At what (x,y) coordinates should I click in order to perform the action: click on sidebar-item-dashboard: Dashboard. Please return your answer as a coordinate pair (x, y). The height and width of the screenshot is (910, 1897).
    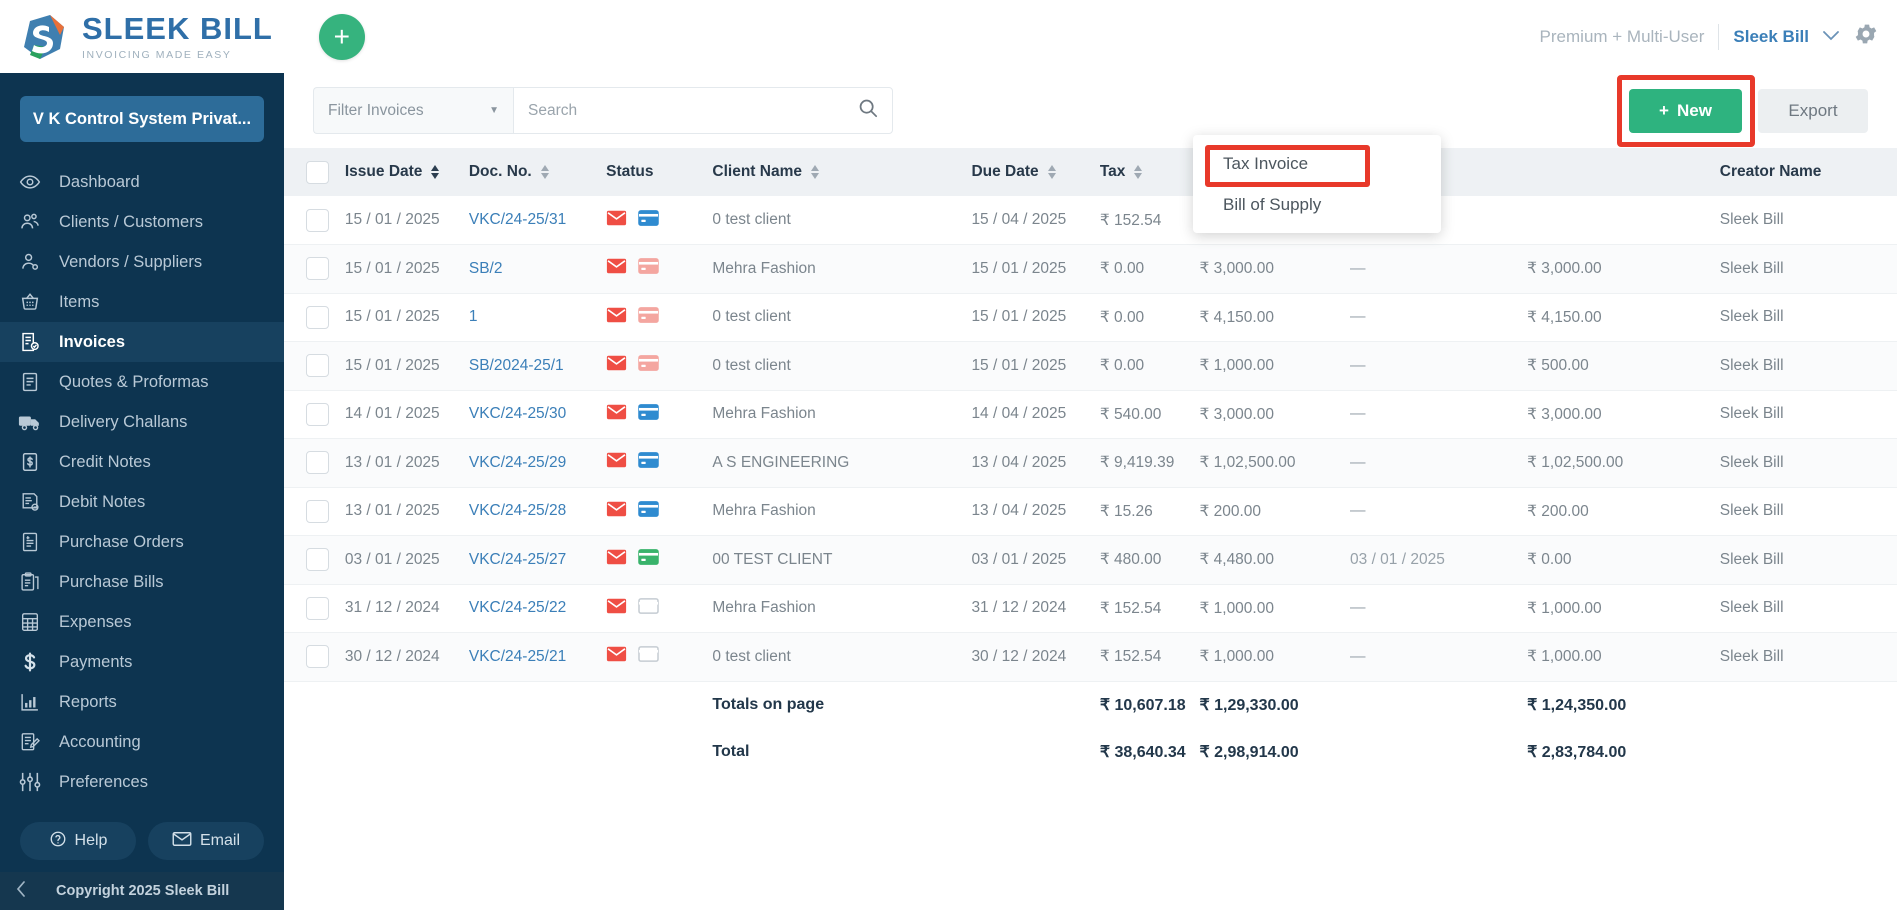
    Looking at the image, I should click on (142, 182).